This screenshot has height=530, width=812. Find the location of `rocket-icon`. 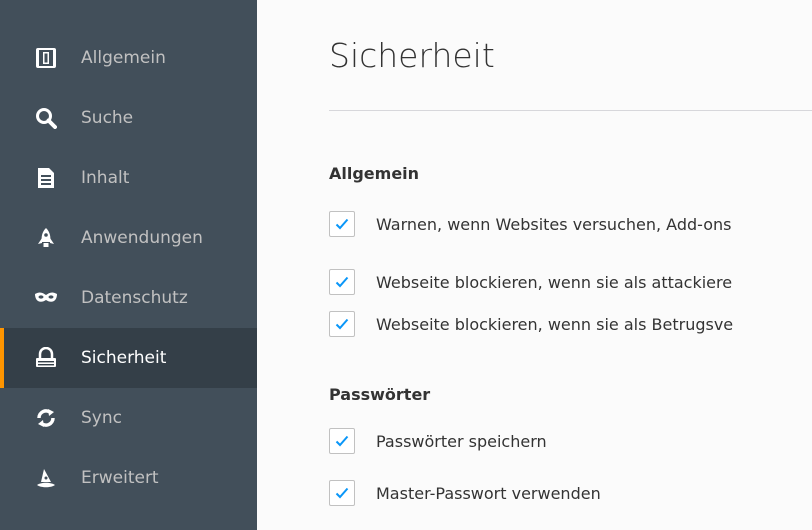

rocket-icon is located at coordinates (46, 238).